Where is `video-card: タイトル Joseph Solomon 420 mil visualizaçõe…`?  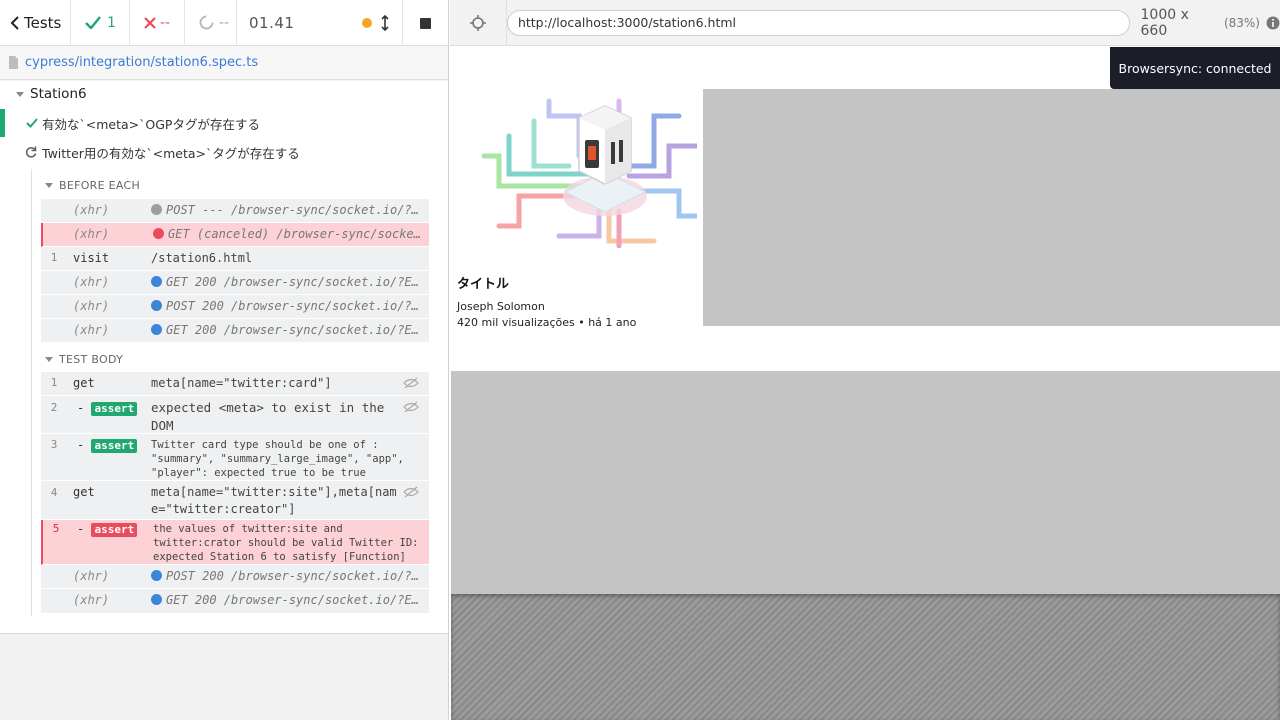
video-card: タイトル Joseph Solomon 420 mil visualizaçõe… is located at coordinates (577, 209).